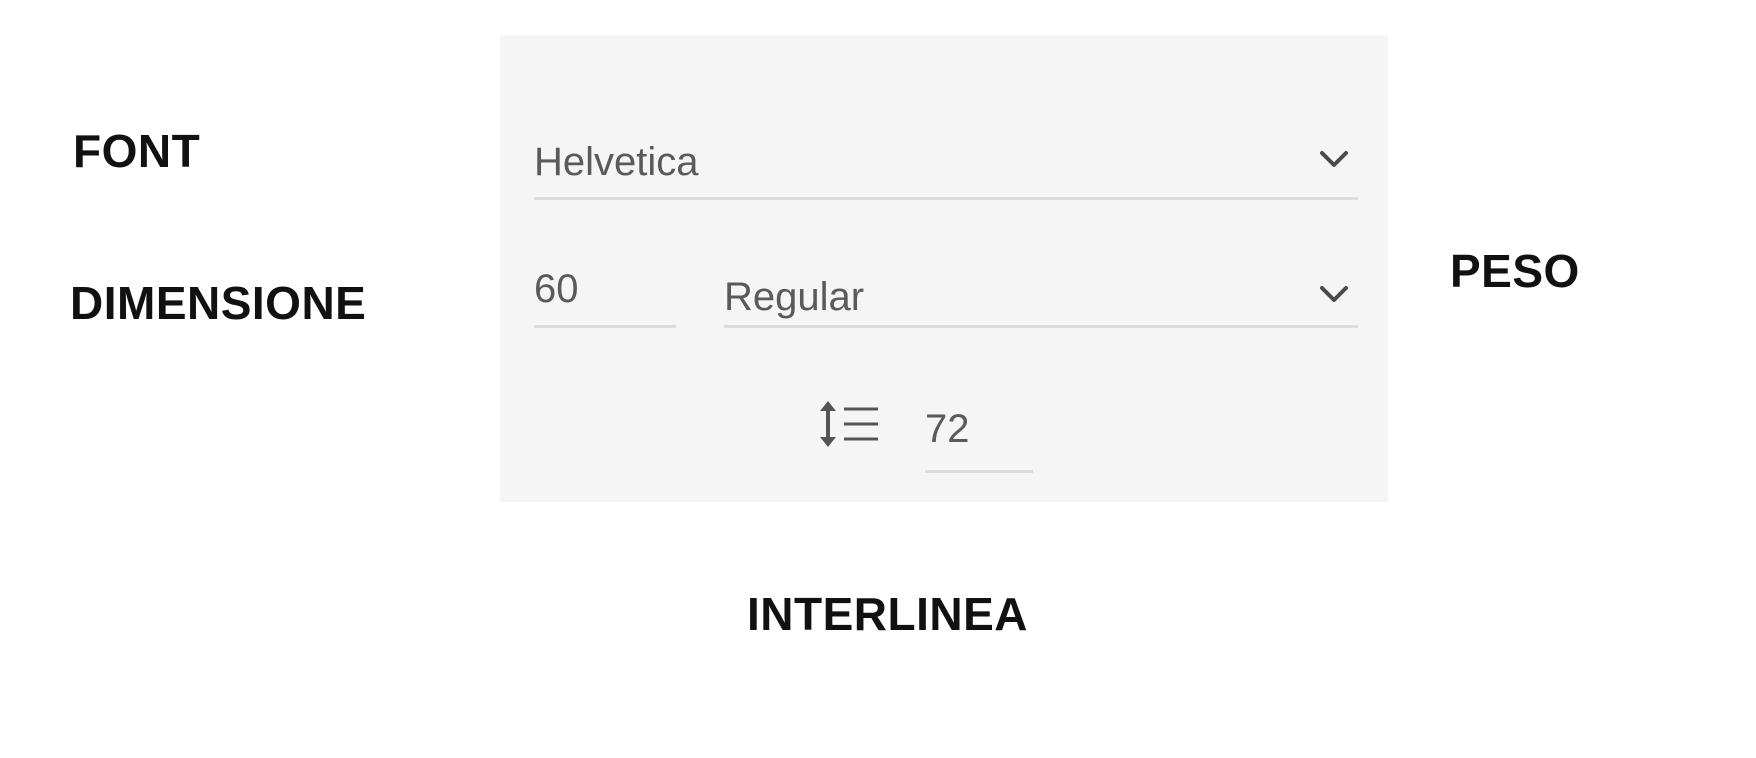 This screenshot has width=1756, height=758. Describe the element at coordinates (946, 165) in the screenshot. I see `font-family-dropdown: Helvetica` at that location.